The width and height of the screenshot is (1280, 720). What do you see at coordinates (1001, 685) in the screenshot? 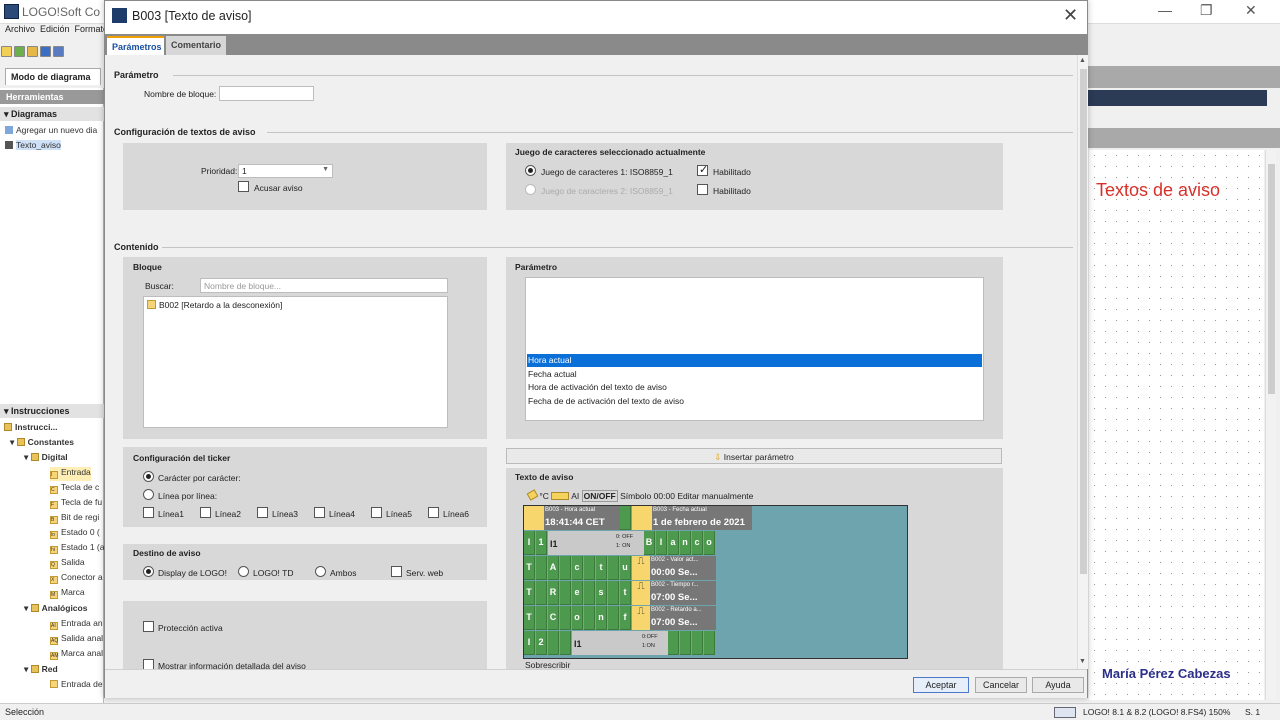
I see `cancel-button: Cancelar` at bounding box center [1001, 685].